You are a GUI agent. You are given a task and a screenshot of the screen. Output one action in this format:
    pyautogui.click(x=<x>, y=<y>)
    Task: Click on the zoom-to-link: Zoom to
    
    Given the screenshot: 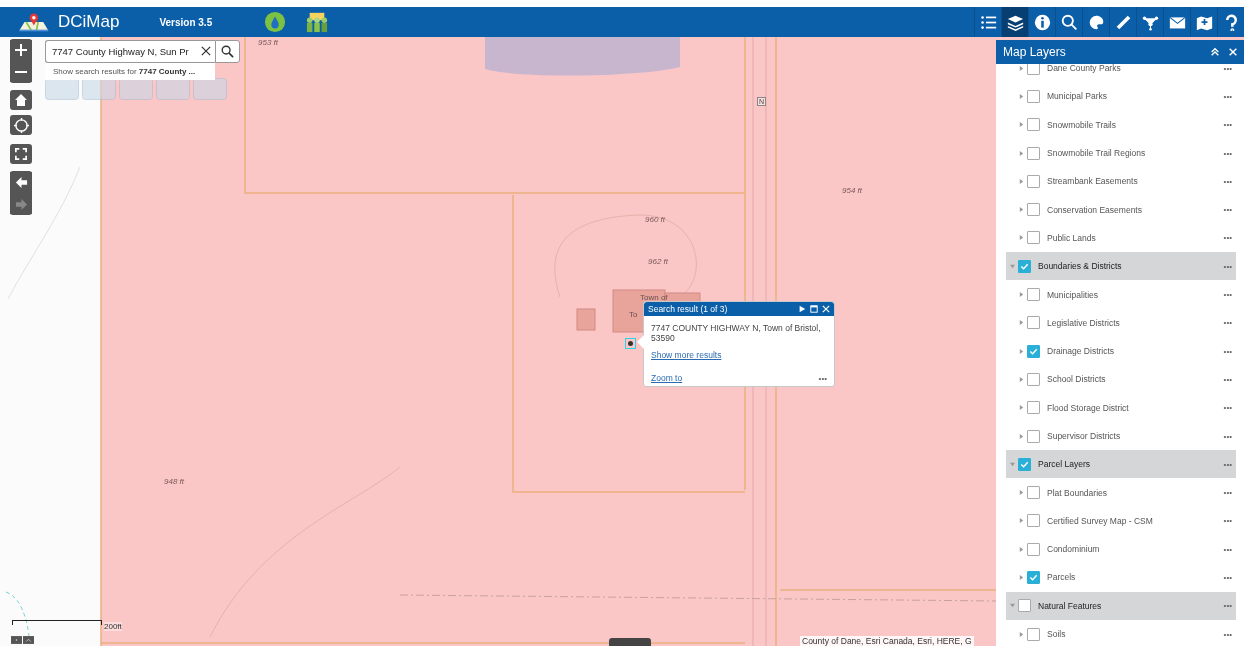 What is the action you would take?
    pyautogui.click(x=667, y=378)
    